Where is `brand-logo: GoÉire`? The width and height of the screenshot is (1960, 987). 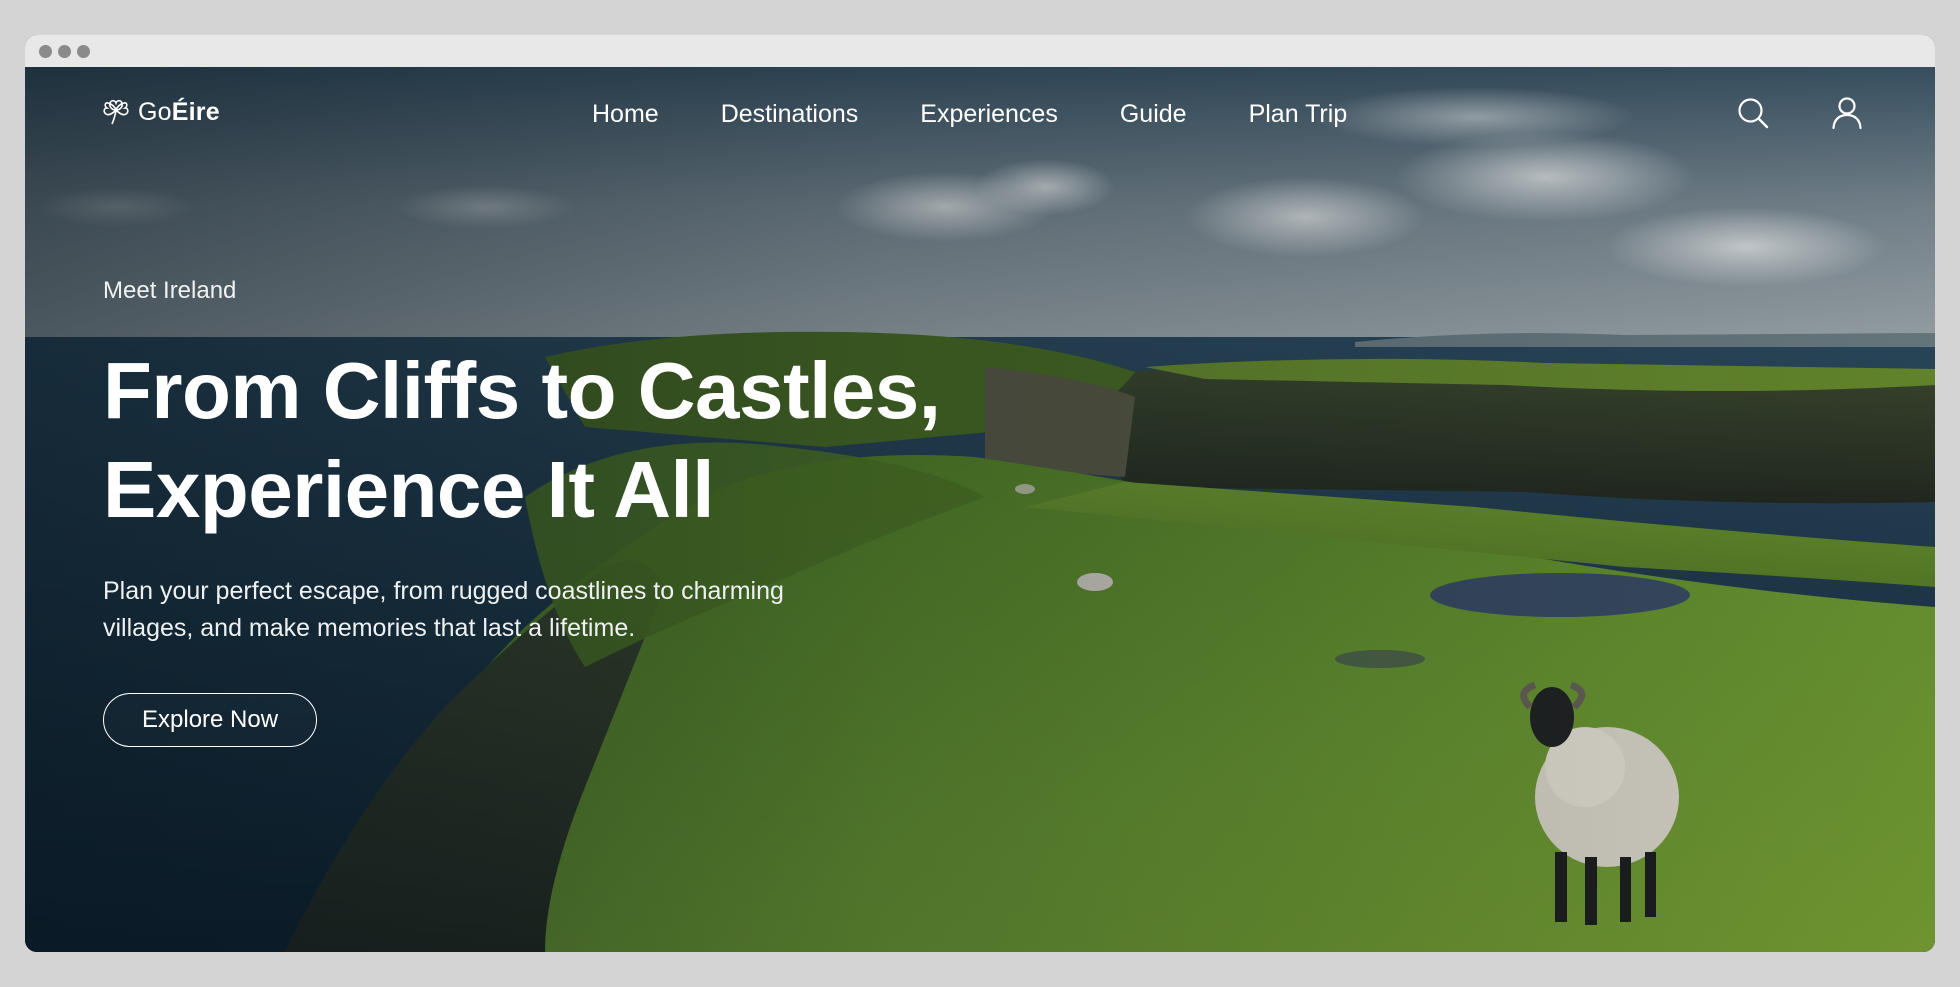
brand-logo: GoÉire is located at coordinates (161, 112).